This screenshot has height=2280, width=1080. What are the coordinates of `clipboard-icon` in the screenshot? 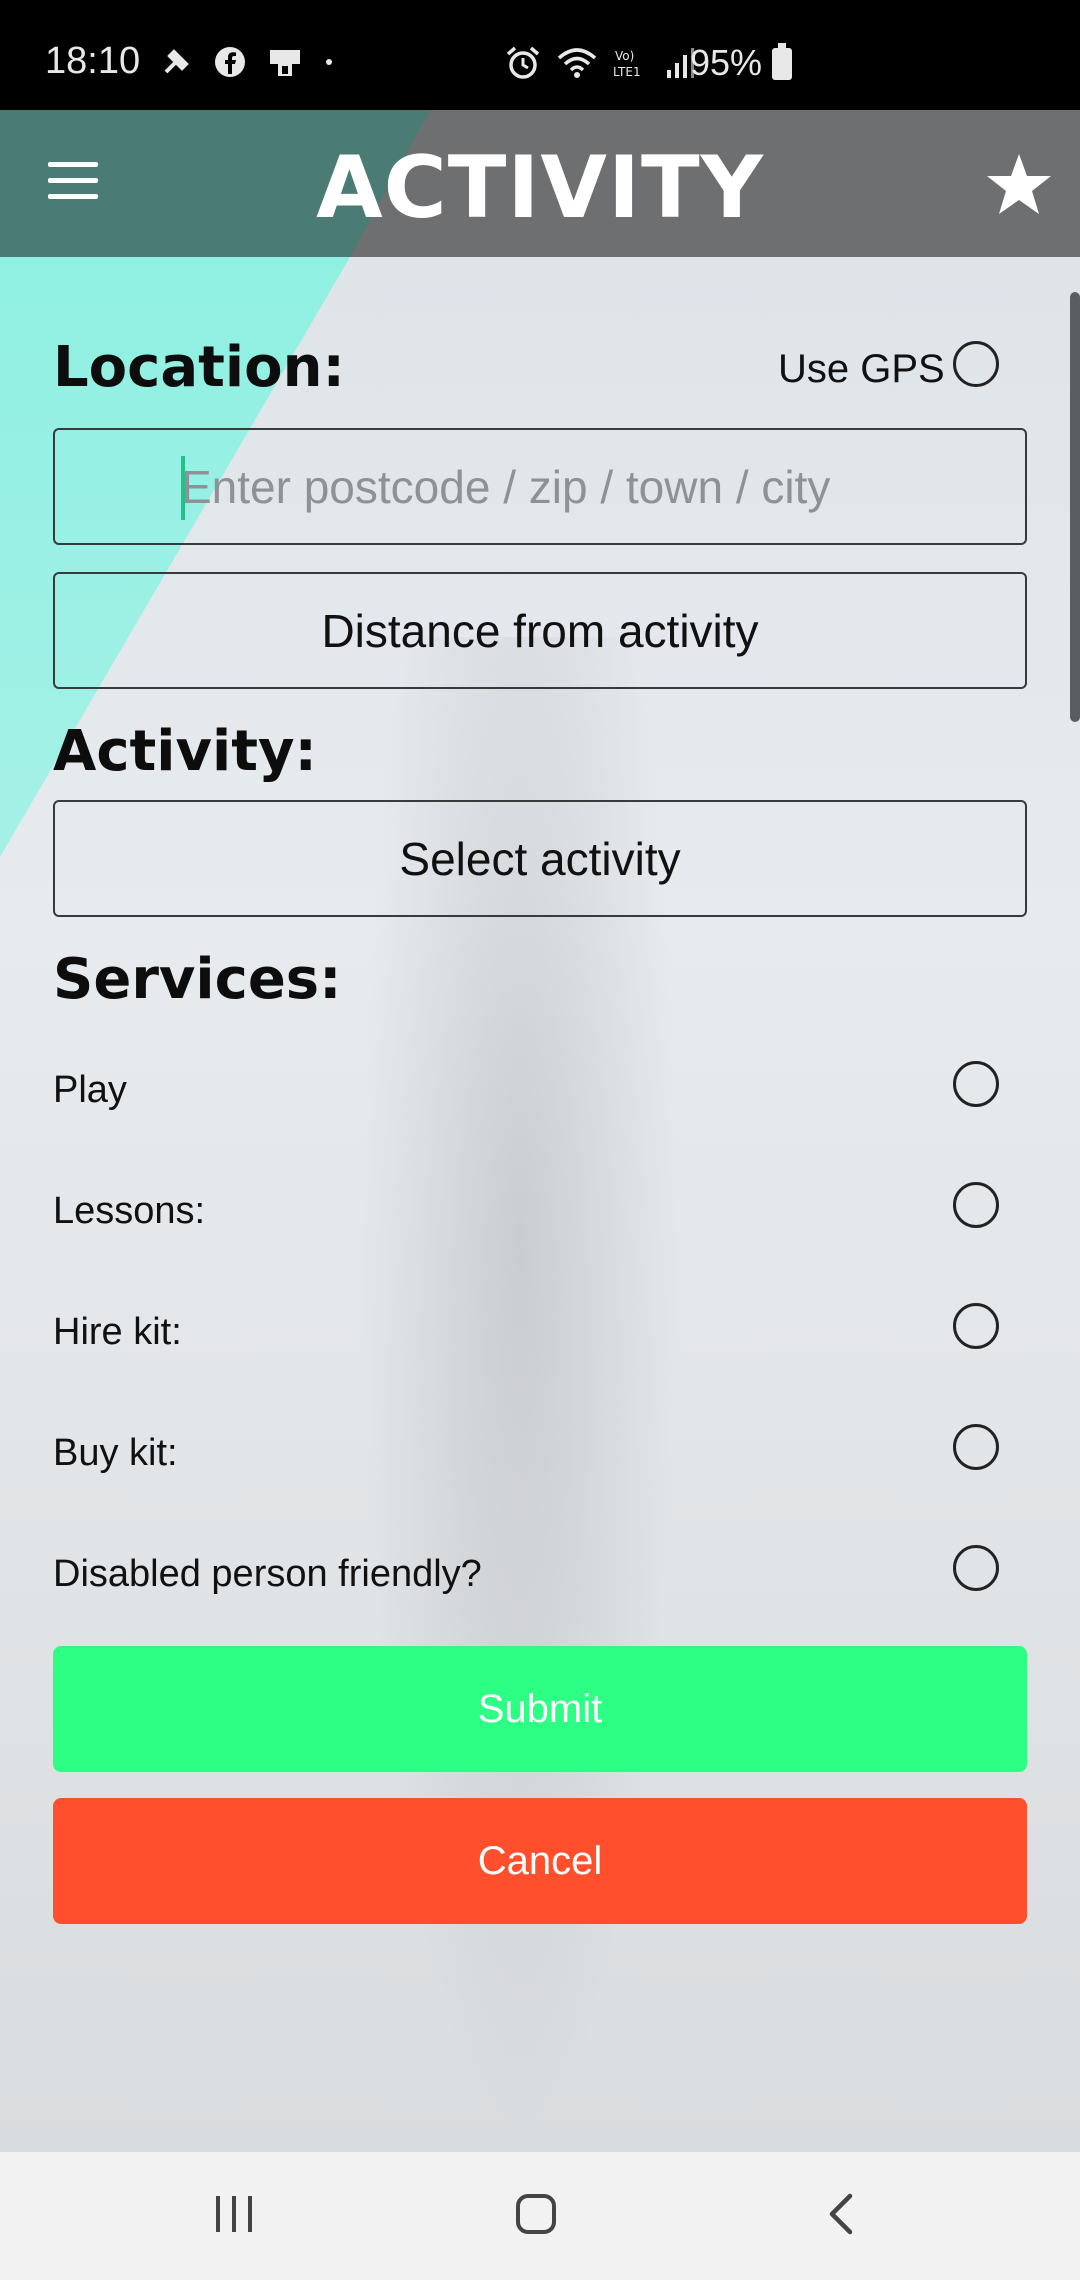 It's located at (285, 63).